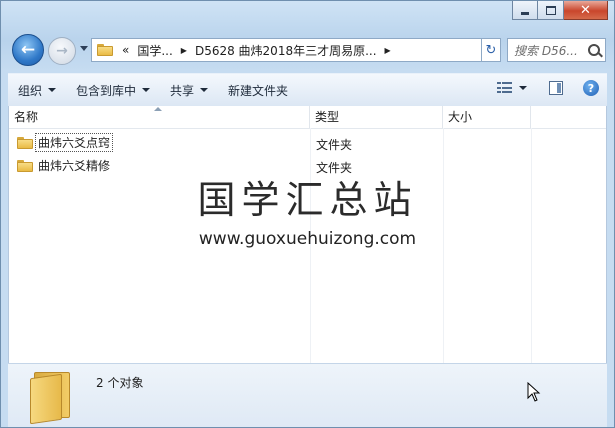  Describe the element at coordinates (74, 142) in the screenshot. I see `file-name: 曲炜六爻点窍` at that location.